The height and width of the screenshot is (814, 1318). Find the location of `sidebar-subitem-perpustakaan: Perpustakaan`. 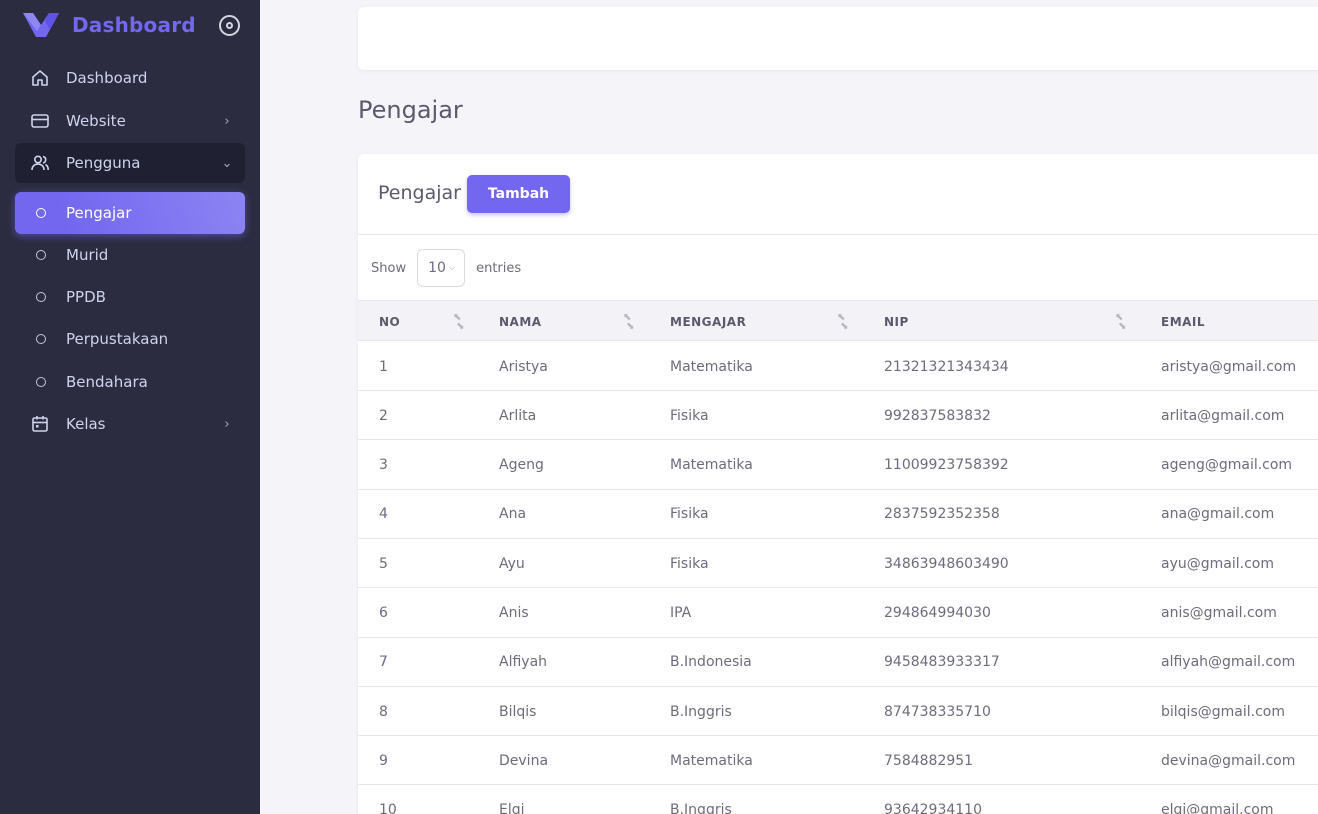

sidebar-subitem-perpustakaan: Perpustakaan is located at coordinates (130, 339).